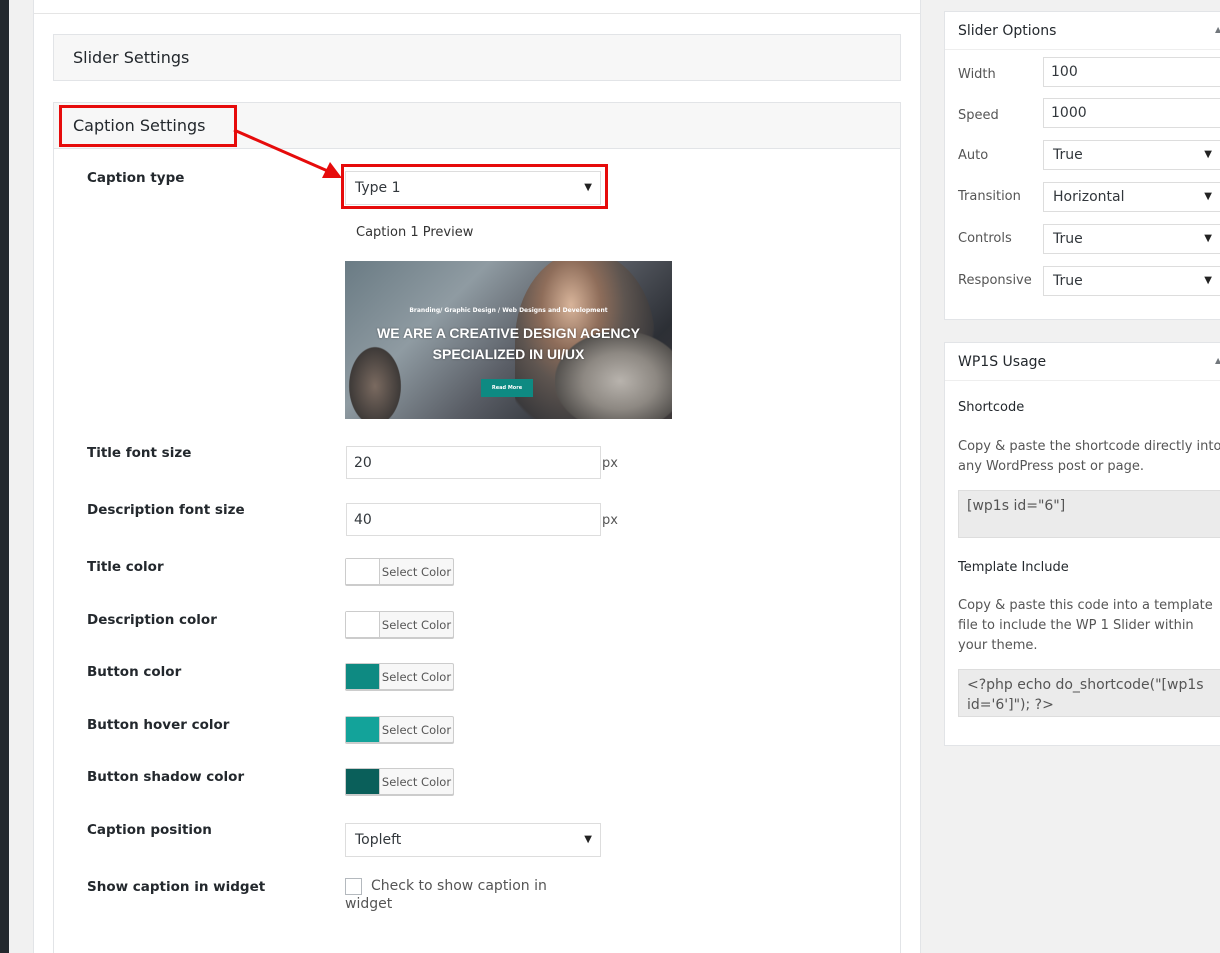  What do you see at coordinates (473, 519) in the screenshot?
I see `description-font-size-input: 40` at bounding box center [473, 519].